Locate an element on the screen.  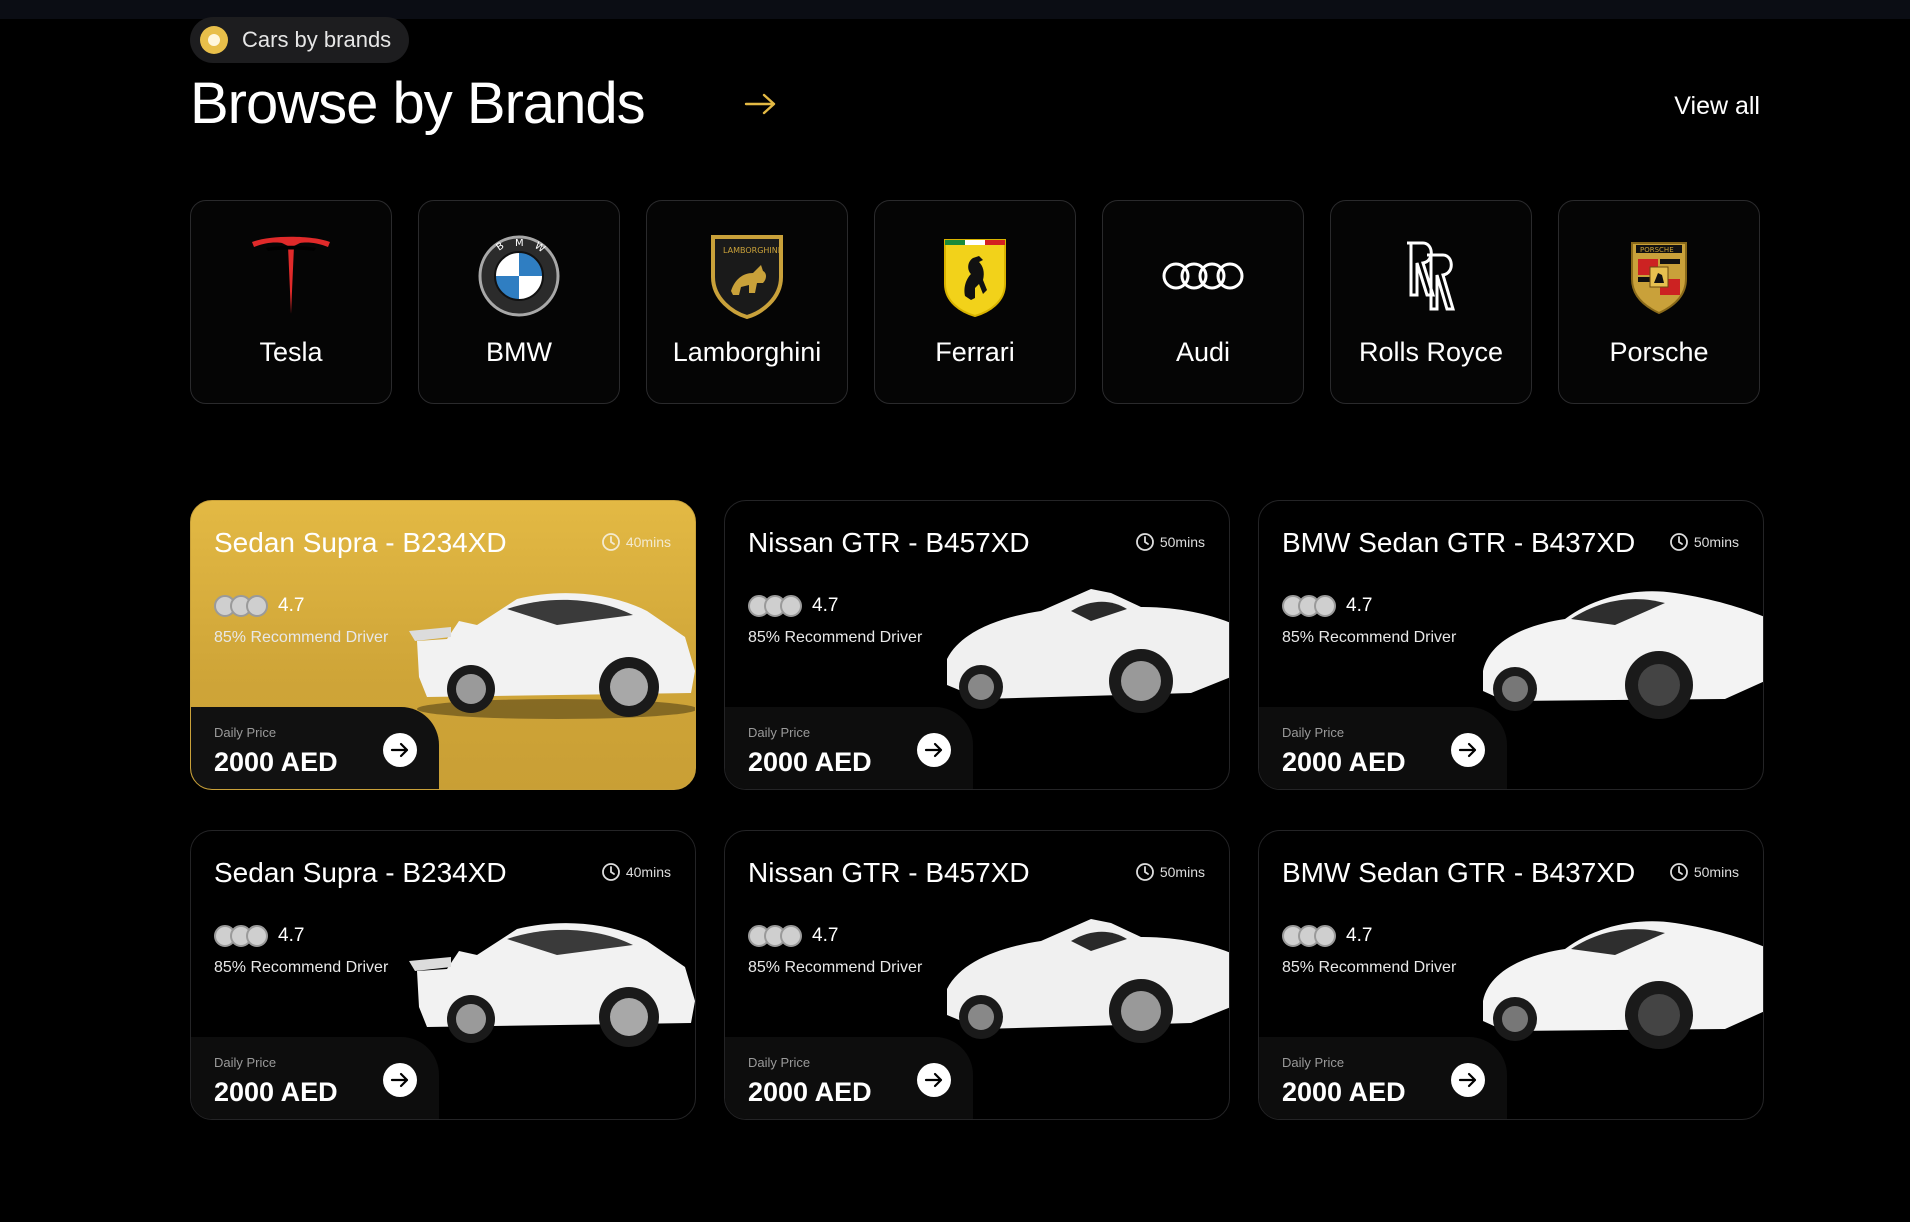
brand-card-ferrari: Ferrari is located at coordinates (975, 302).